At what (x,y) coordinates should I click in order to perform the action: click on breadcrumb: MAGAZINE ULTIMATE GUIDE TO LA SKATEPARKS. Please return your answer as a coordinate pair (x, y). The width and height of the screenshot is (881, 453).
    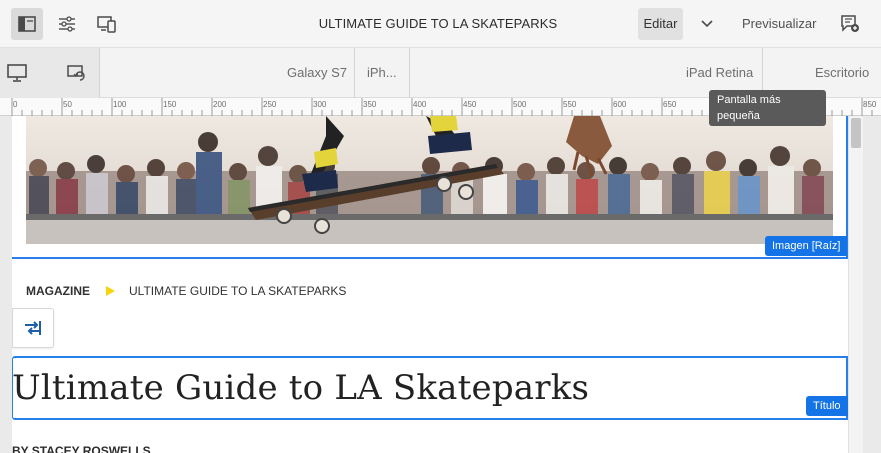
    Looking at the image, I should click on (186, 291).